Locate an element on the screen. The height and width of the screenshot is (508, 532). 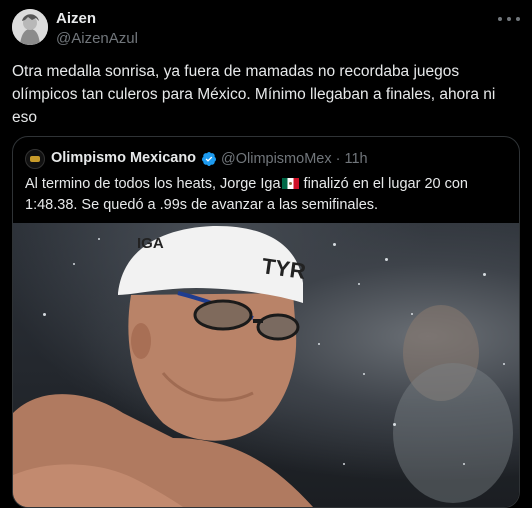
author-avatar is located at coordinates (30, 27).